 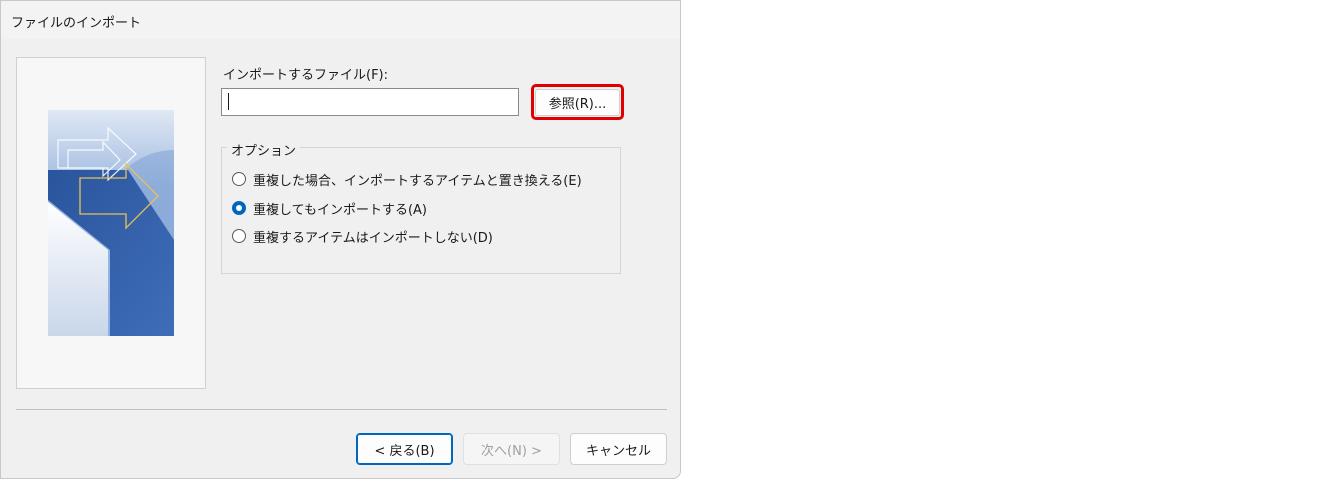 I want to click on radio-skip-duplicates, so click(x=239, y=236).